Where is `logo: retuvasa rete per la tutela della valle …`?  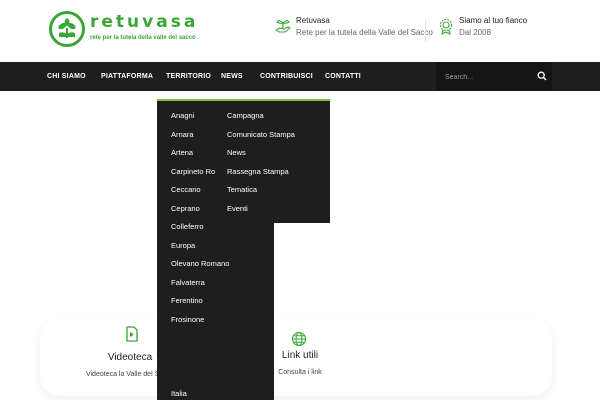 logo: retuvasa rete per la tutela della valle … is located at coordinates (122, 30).